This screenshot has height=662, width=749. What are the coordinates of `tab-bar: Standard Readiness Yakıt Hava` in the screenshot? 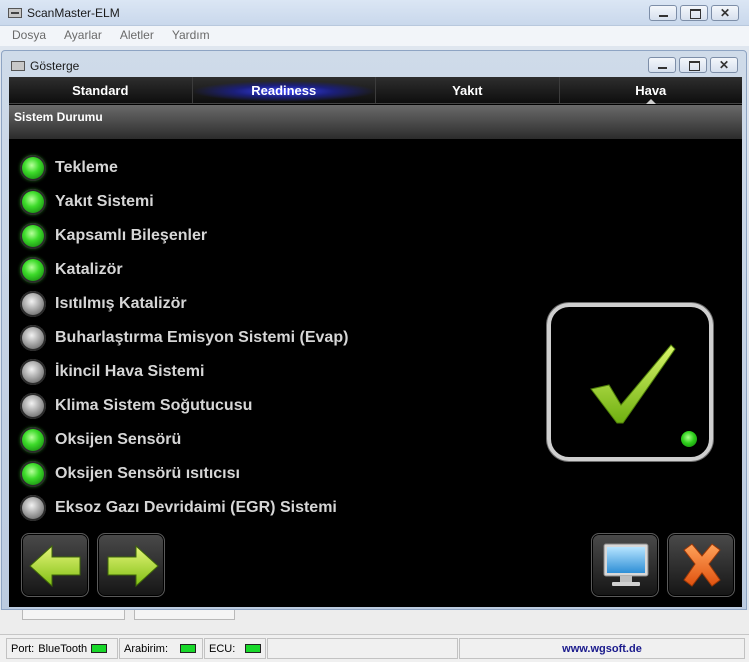 It's located at (375, 90).